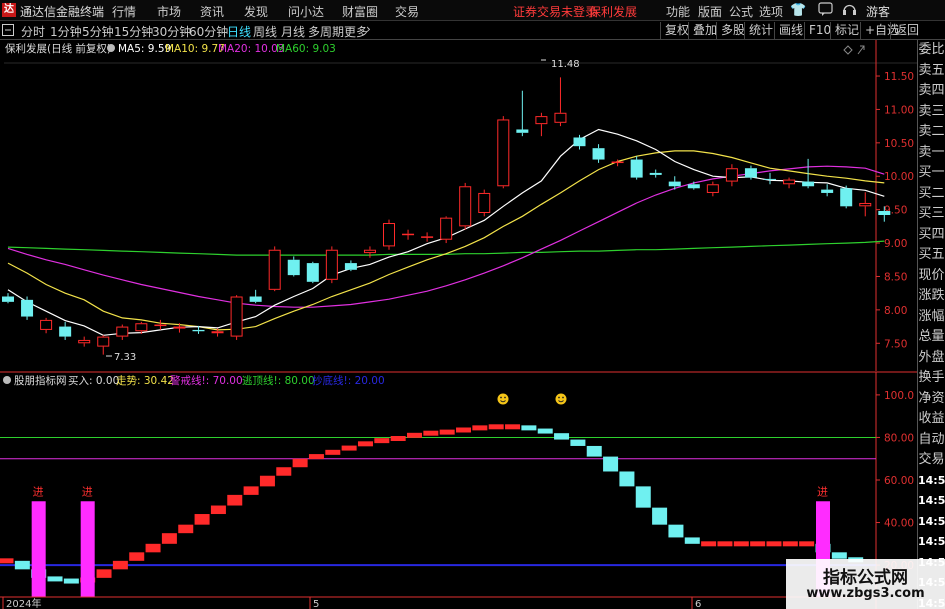 The height and width of the screenshot is (609, 945). What do you see at coordinates (931, 419) in the screenshot?
I see `quote-panel-item: 收益` at bounding box center [931, 419].